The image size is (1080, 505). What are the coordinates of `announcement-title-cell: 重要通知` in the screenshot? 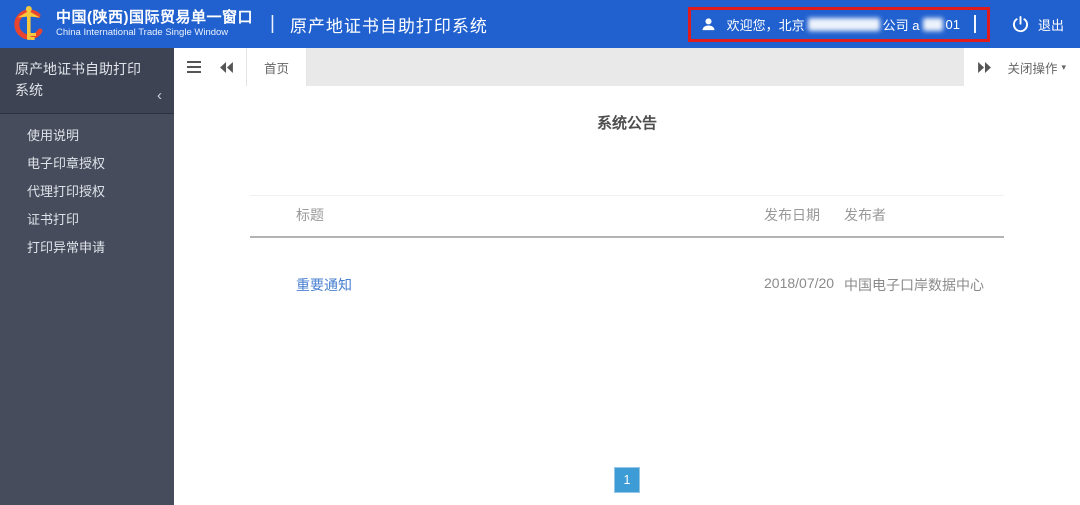 It's located at (507, 285).